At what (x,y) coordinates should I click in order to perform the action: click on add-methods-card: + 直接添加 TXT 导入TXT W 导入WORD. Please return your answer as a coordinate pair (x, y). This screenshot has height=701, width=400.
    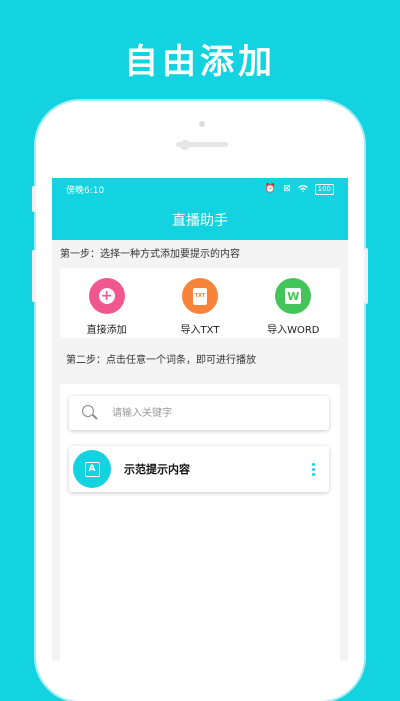
    Looking at the image, I should click on (200, 303).